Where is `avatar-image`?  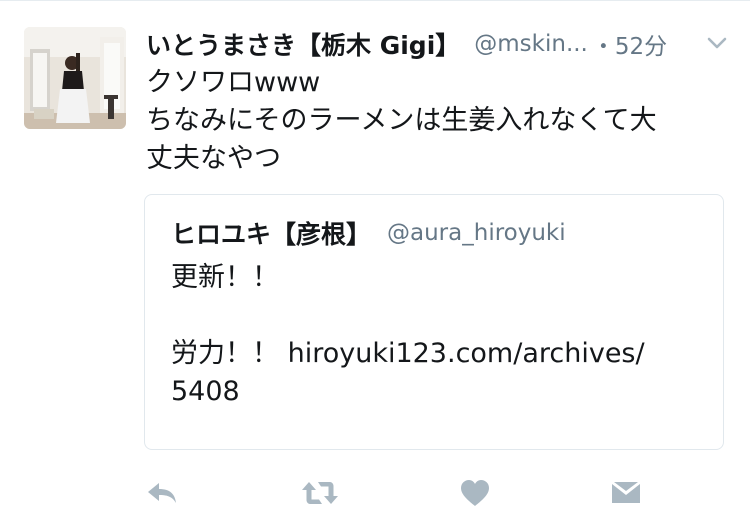 avatar-image is located at coordinates (75, 78).